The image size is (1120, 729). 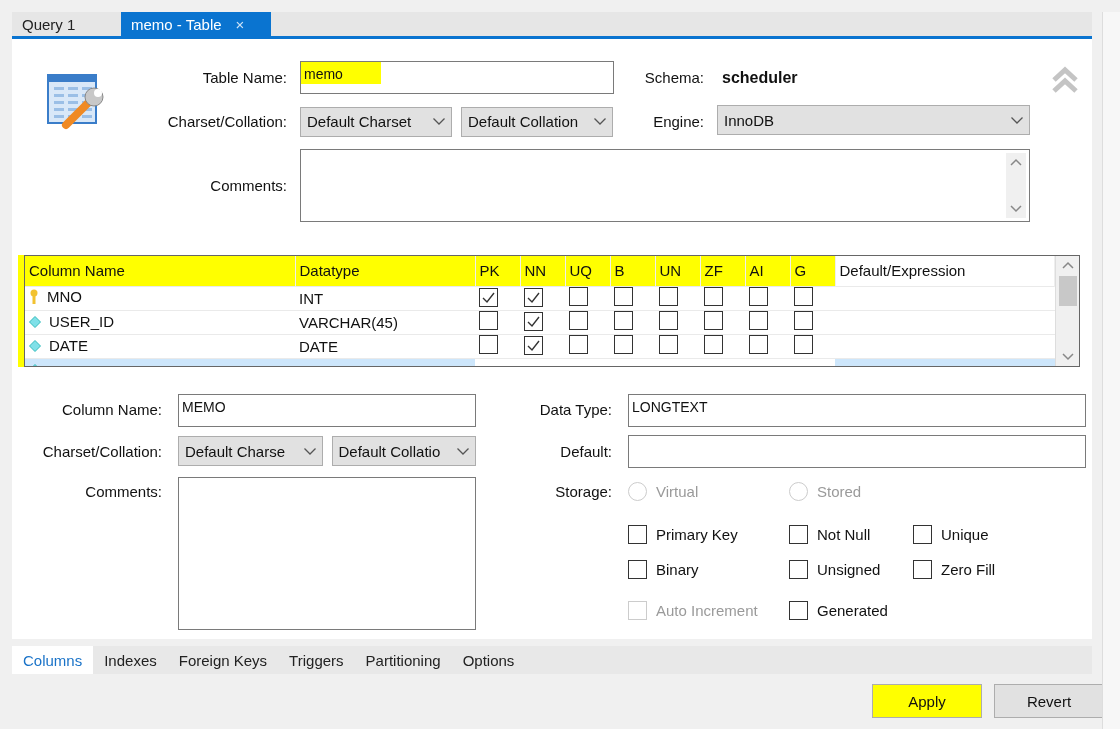 What do you see at coordinates (82, 322) in the screenshot?
I see `column-name: USER_ID` at bounding box center [82, 322].